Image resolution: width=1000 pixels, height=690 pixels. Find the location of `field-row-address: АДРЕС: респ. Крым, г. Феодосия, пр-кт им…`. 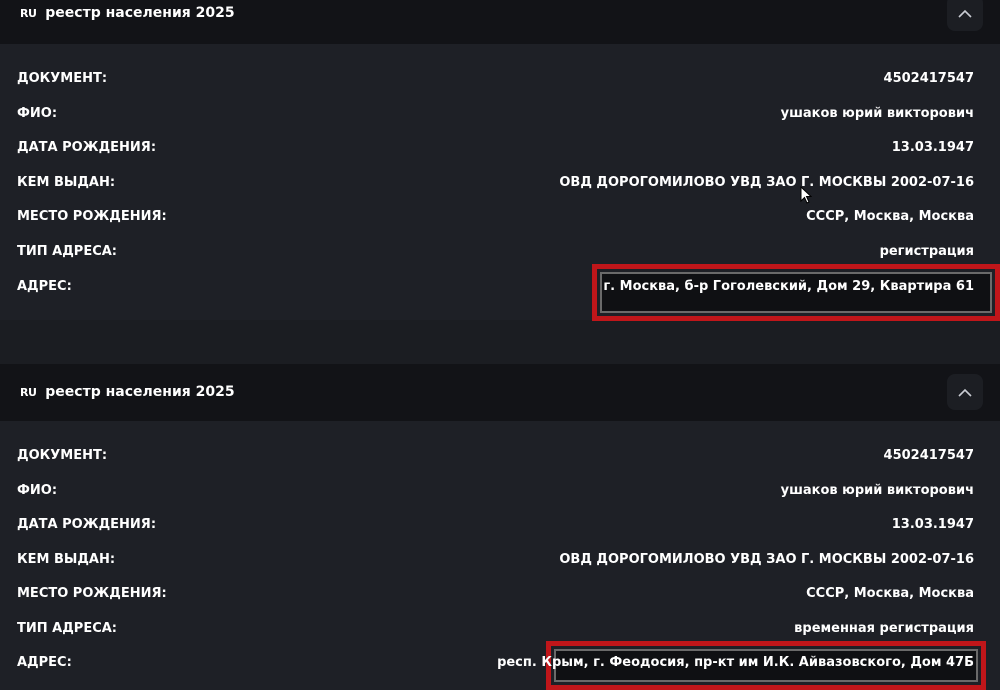

field-row-address: АДРЕС: респ. Крым, г. Феодосия, пр-кт им… is located at coordinates (500, 663).